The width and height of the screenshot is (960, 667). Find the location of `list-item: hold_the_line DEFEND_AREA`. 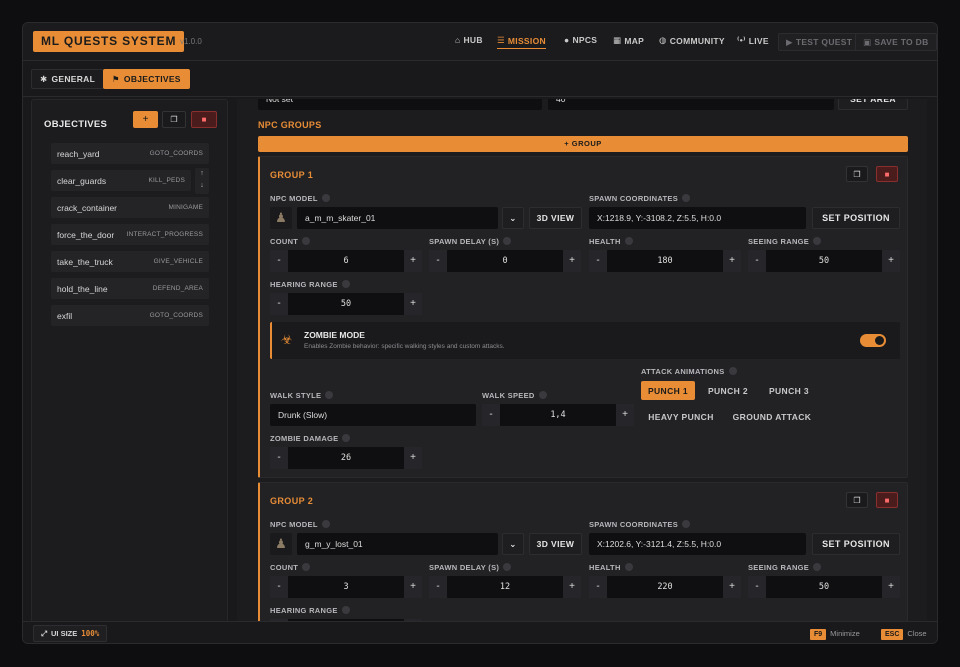

list-item: hold_the_line DEFEND_AREA is located at coordinates (130, 288).